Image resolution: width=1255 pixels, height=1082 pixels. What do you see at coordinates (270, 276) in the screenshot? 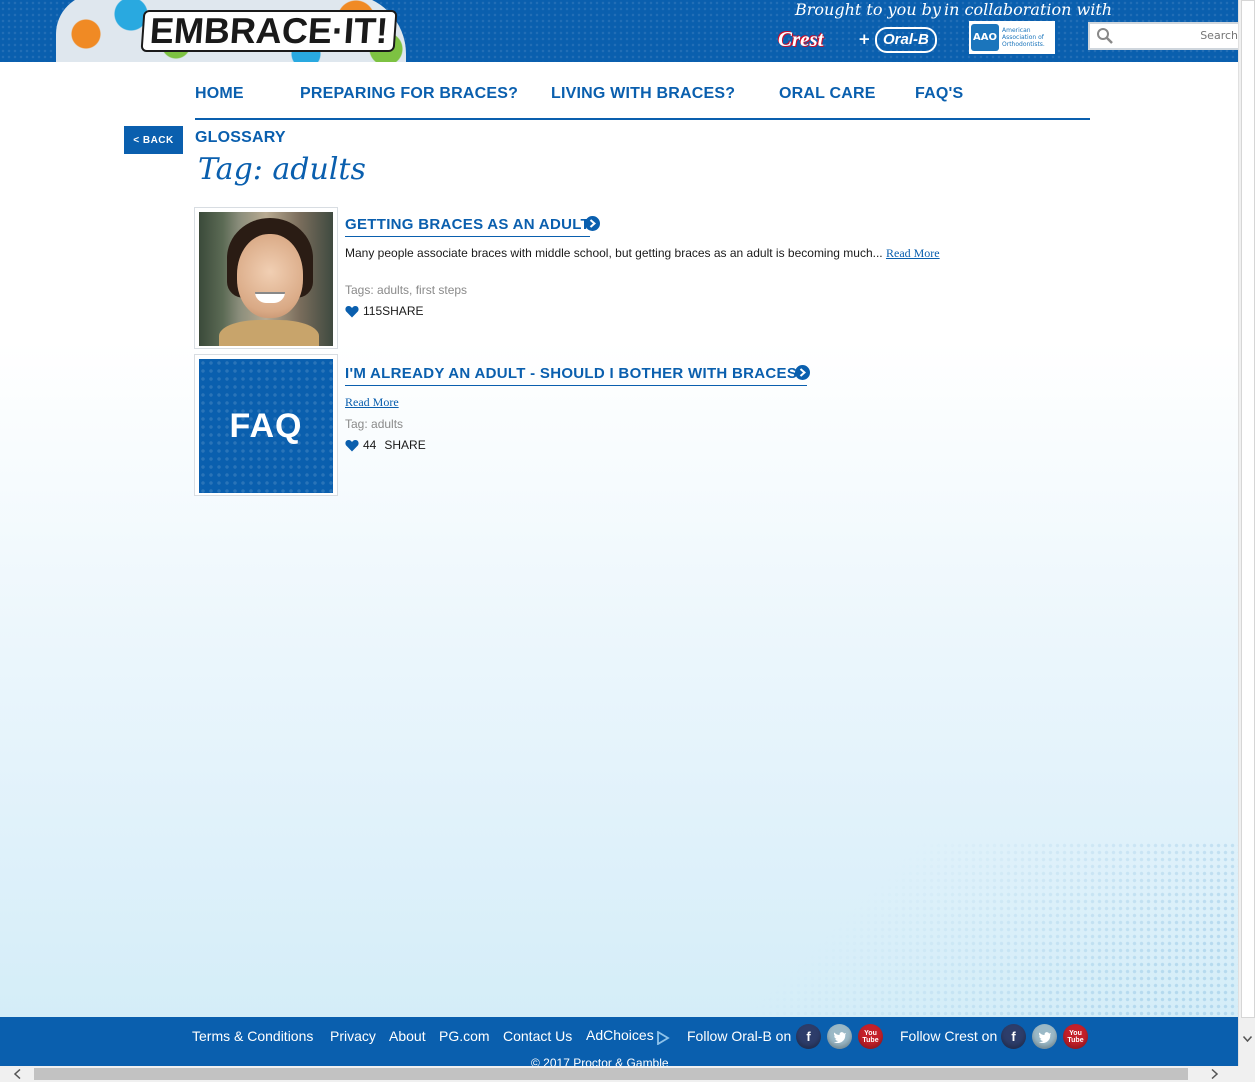
I see `photo-face` at bounding box center [270, 276].